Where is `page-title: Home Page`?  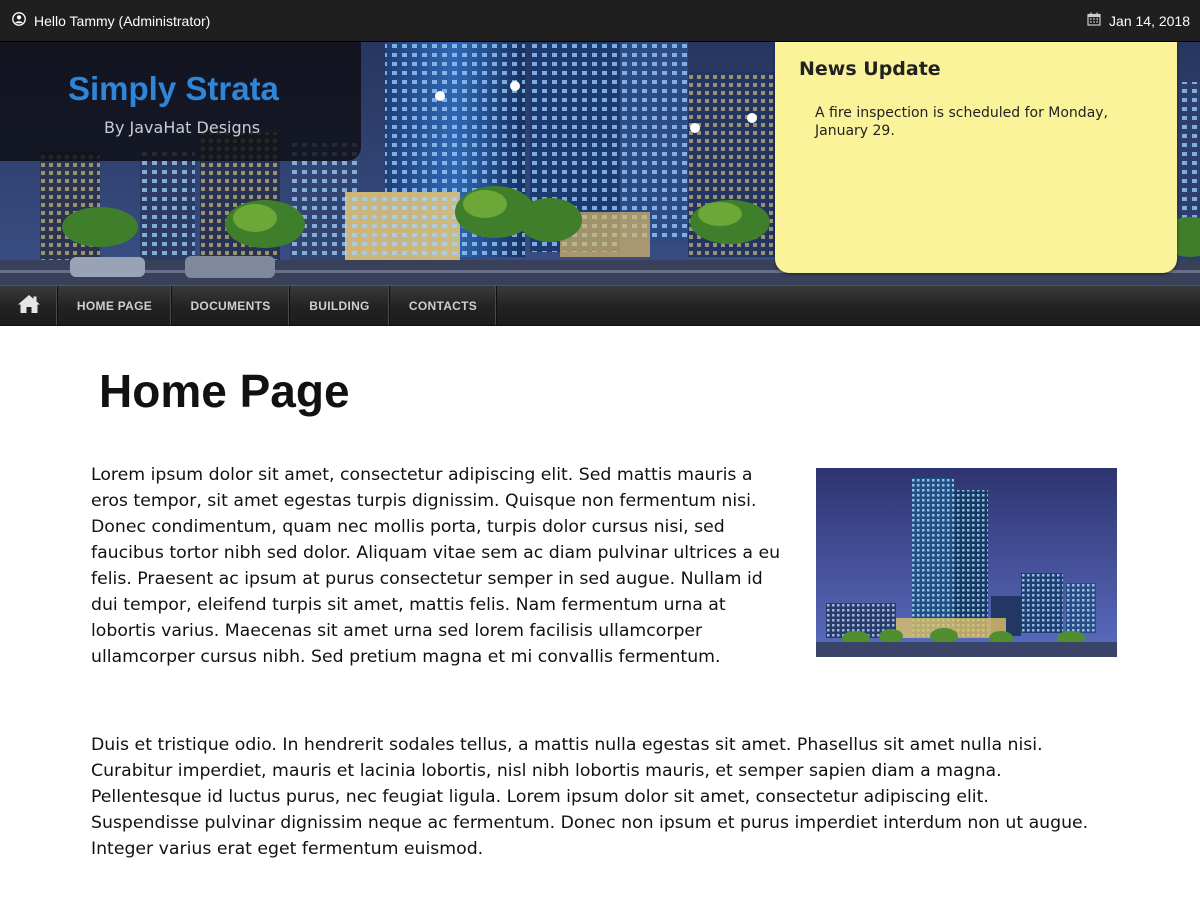 page-title: Home Page is located at coordinates (224, 391).